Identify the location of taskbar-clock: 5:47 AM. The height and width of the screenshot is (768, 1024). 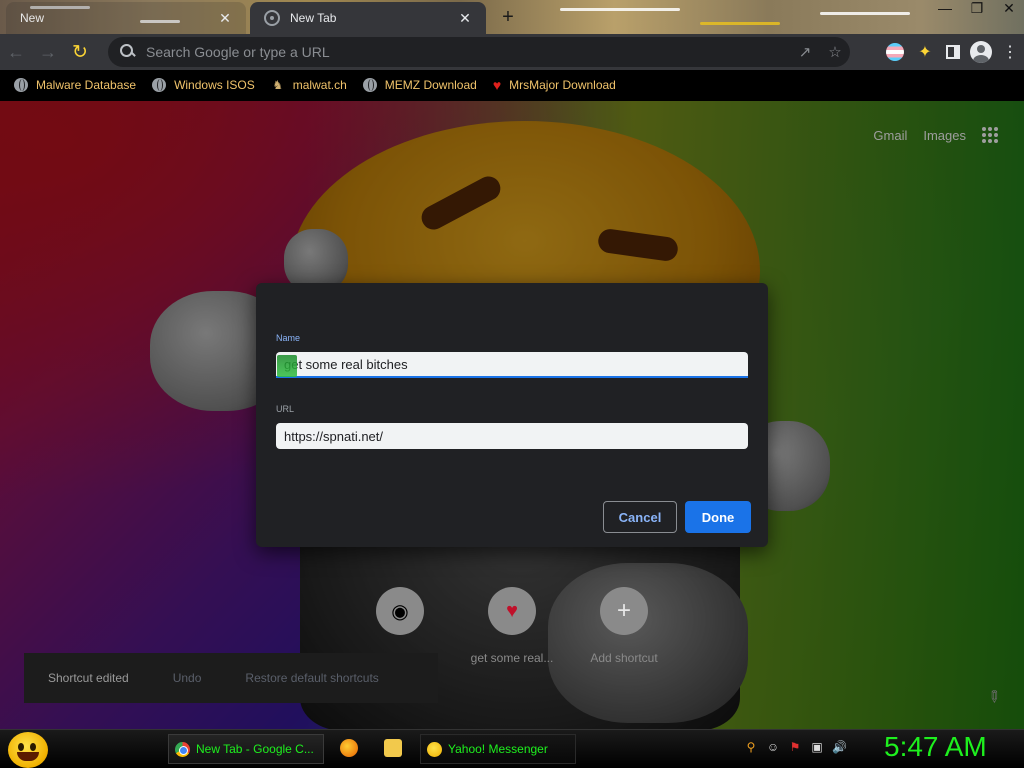
(935, 747).